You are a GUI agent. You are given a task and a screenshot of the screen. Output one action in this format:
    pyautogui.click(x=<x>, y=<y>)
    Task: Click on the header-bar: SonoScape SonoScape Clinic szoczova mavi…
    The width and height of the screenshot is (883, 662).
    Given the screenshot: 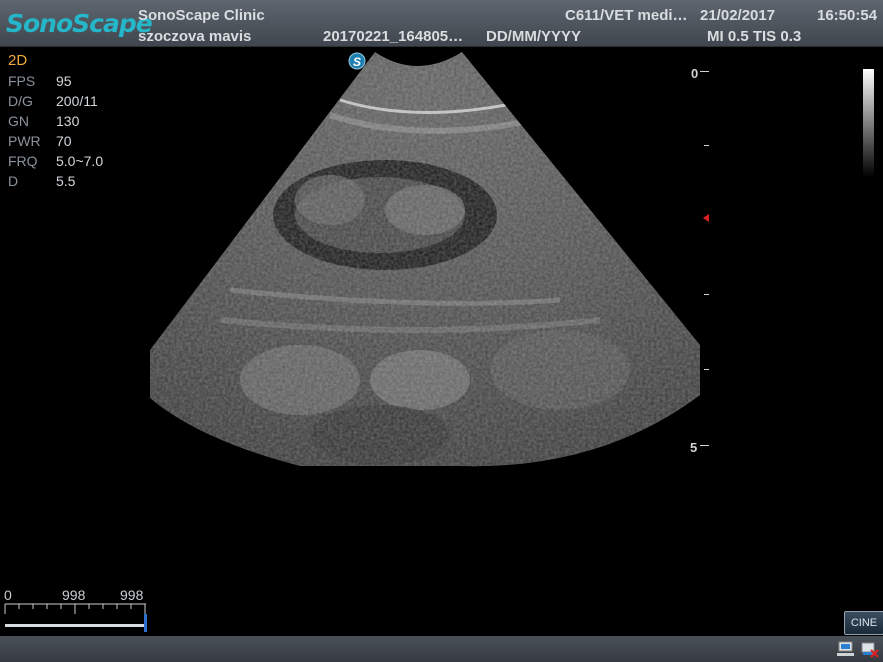 What is the action you would take?
    pyautogui.click(x=441, y=23)
    